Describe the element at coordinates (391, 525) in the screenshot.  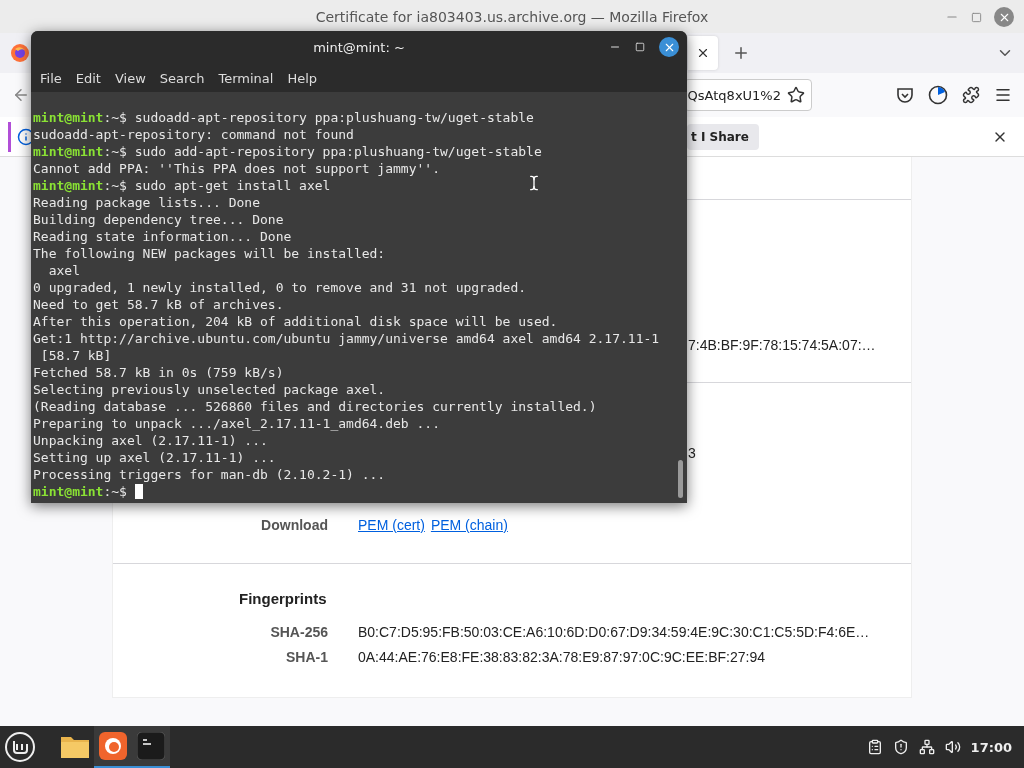
I see `download-link: PEM (cert)` at that location.